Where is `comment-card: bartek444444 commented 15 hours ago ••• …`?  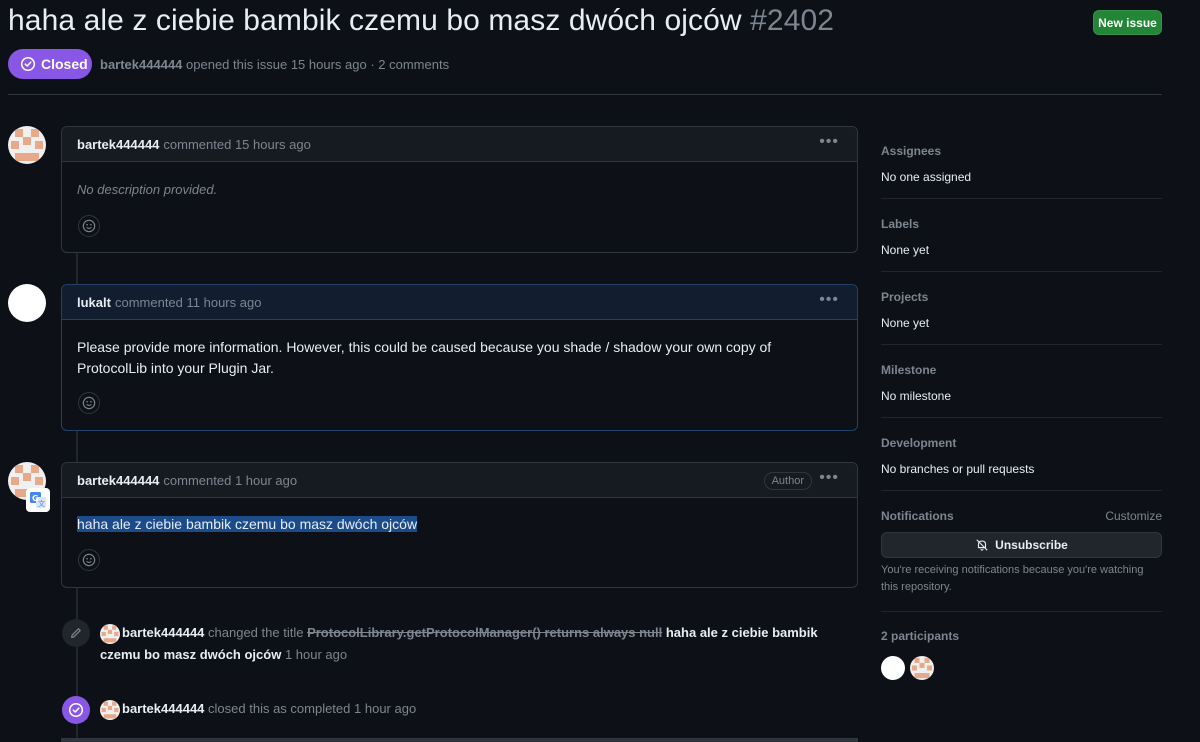 comment-card: bartek444444 commented 15 hours ago ••• … is located at coordinates (459, 189).